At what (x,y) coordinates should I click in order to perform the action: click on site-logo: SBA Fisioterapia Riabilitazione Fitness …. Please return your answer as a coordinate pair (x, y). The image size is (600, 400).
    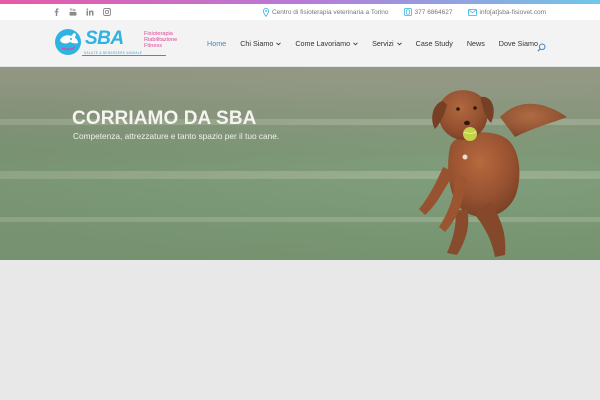
    Looking at the image, I should click on (115, 43).